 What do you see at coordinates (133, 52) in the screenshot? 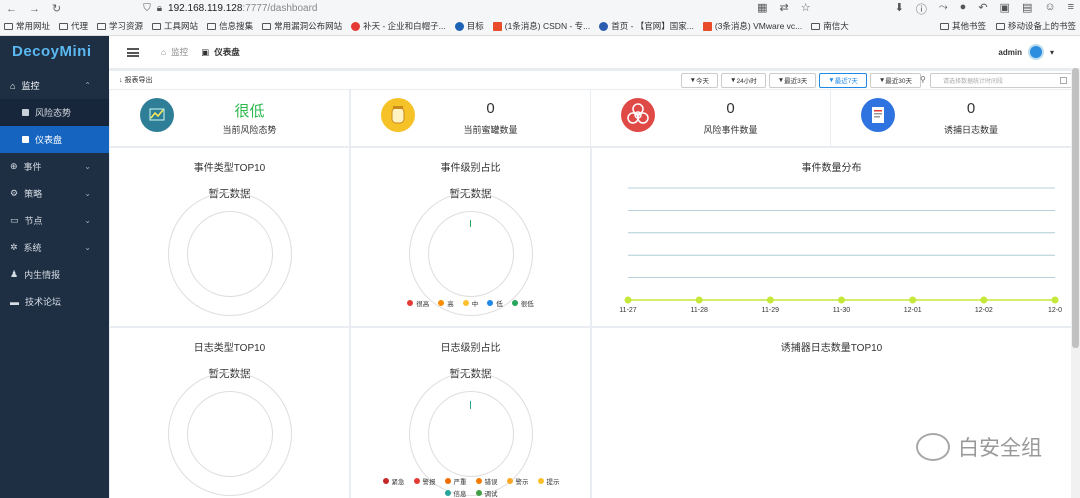
I see `hamburger-menu-icon` at bounding box center [133, 52].